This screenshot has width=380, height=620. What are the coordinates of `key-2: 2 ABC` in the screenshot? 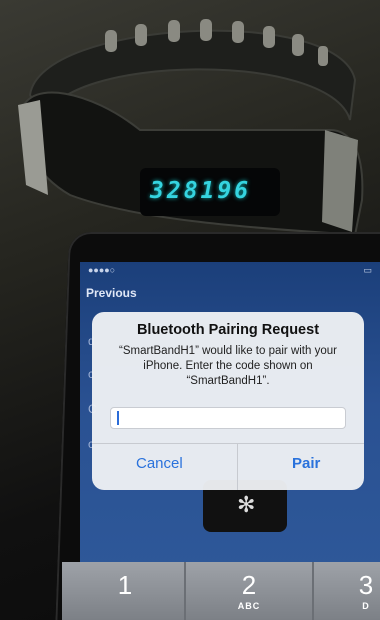 It's located at (249, 591).